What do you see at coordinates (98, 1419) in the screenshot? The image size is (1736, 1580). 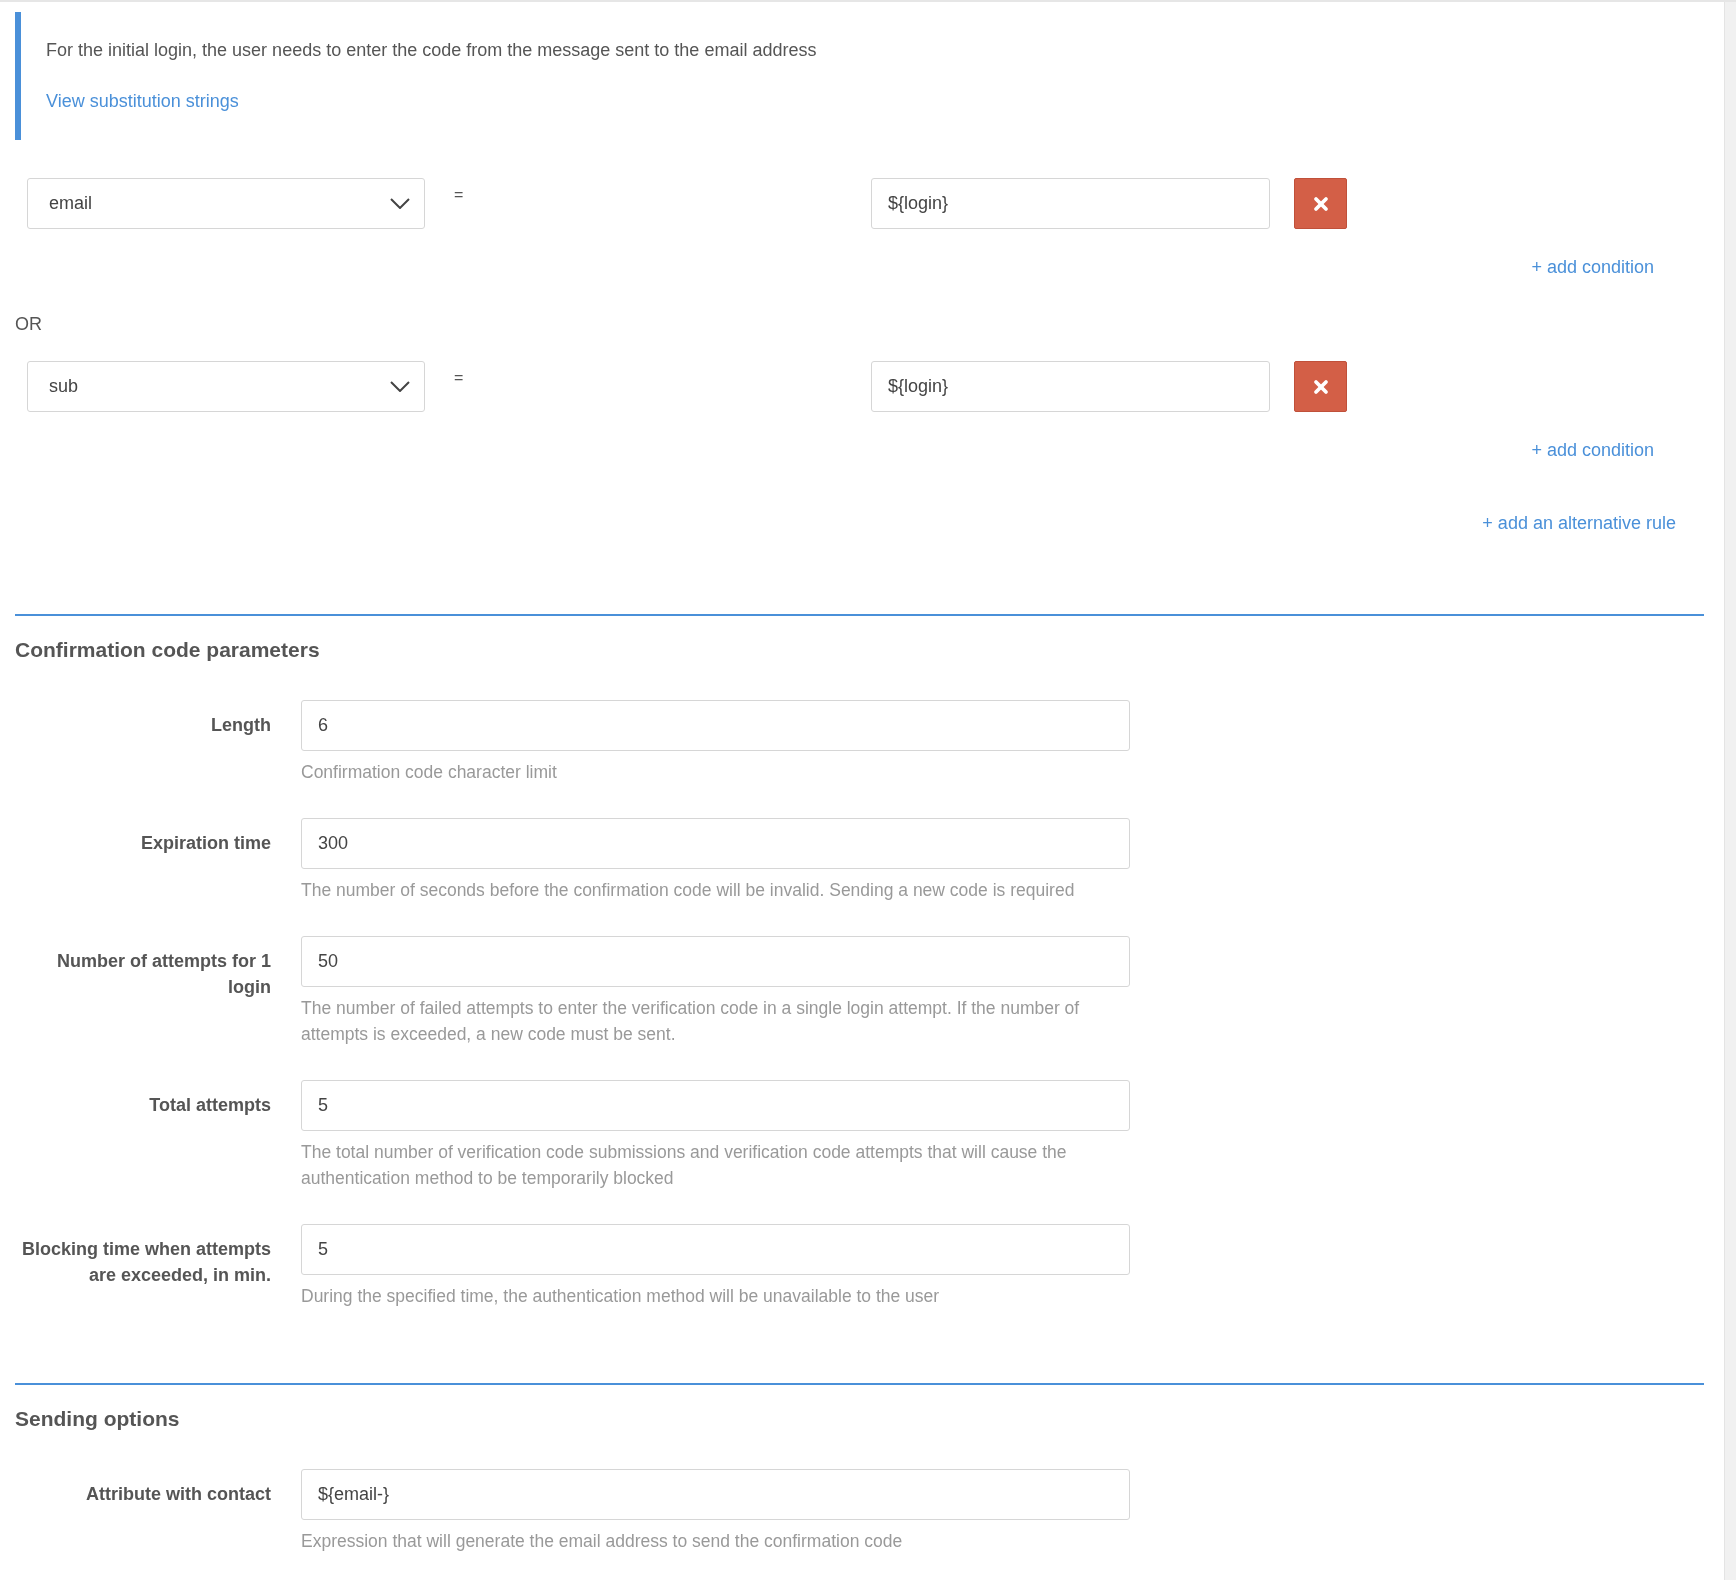 I see `section-title: Sending options` at bounding box center [98, 1419].